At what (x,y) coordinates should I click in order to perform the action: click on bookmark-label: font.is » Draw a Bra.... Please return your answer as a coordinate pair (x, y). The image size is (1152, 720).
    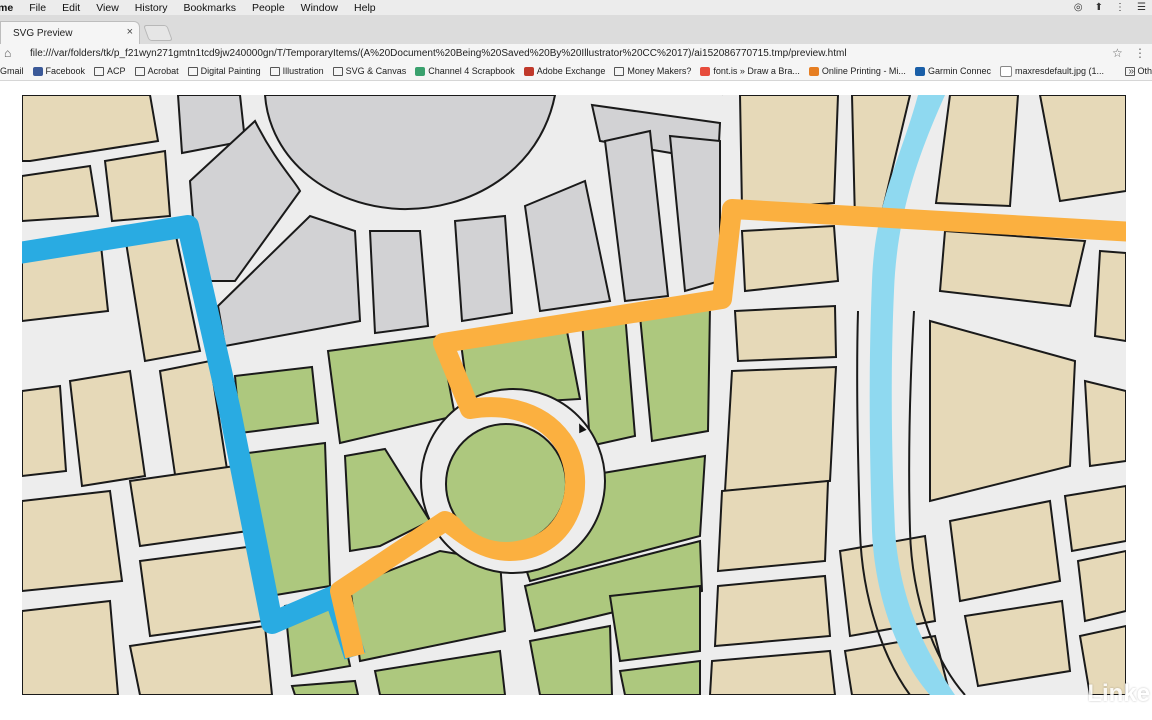
    Looking at the image, I should click on (756, 71).